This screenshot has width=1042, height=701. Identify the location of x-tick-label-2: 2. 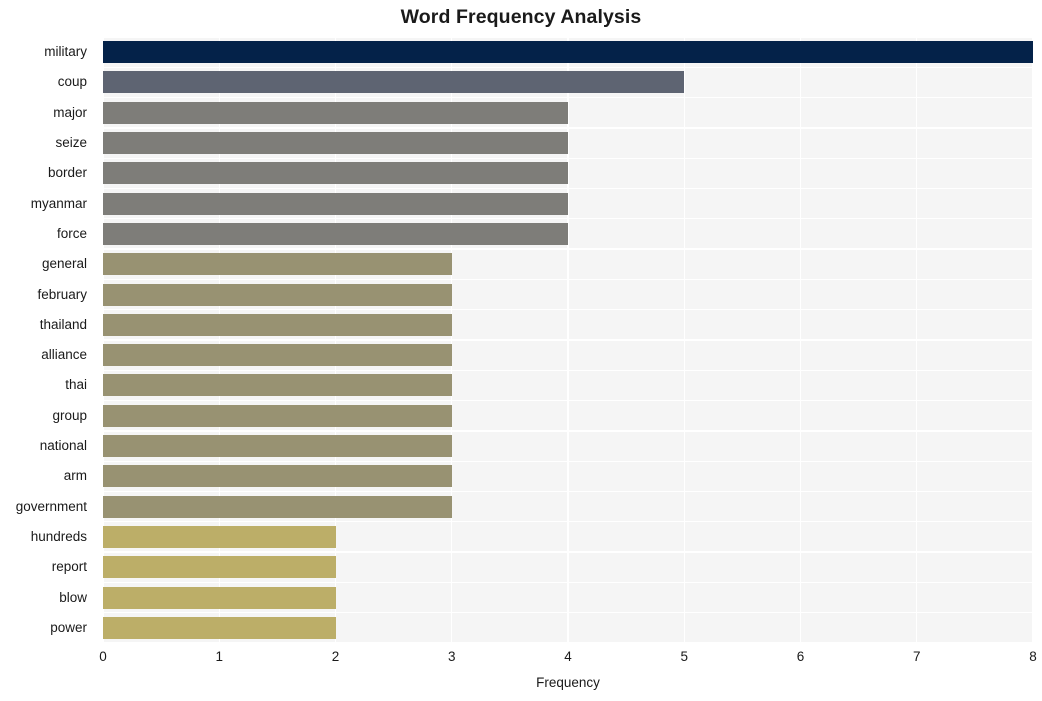
(335, 656).